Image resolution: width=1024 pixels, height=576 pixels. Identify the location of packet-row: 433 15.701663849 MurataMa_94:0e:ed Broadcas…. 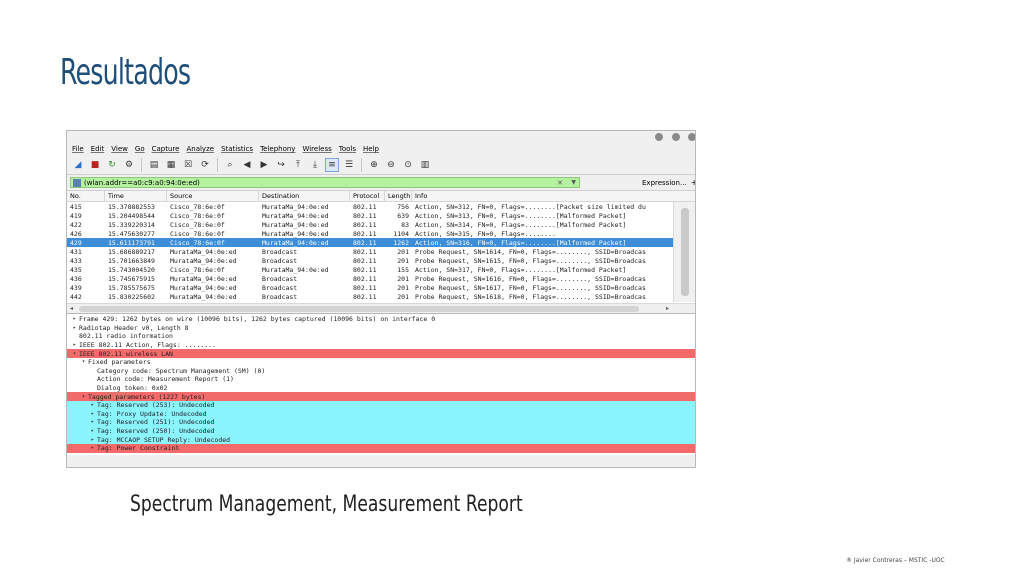
(381, 260).